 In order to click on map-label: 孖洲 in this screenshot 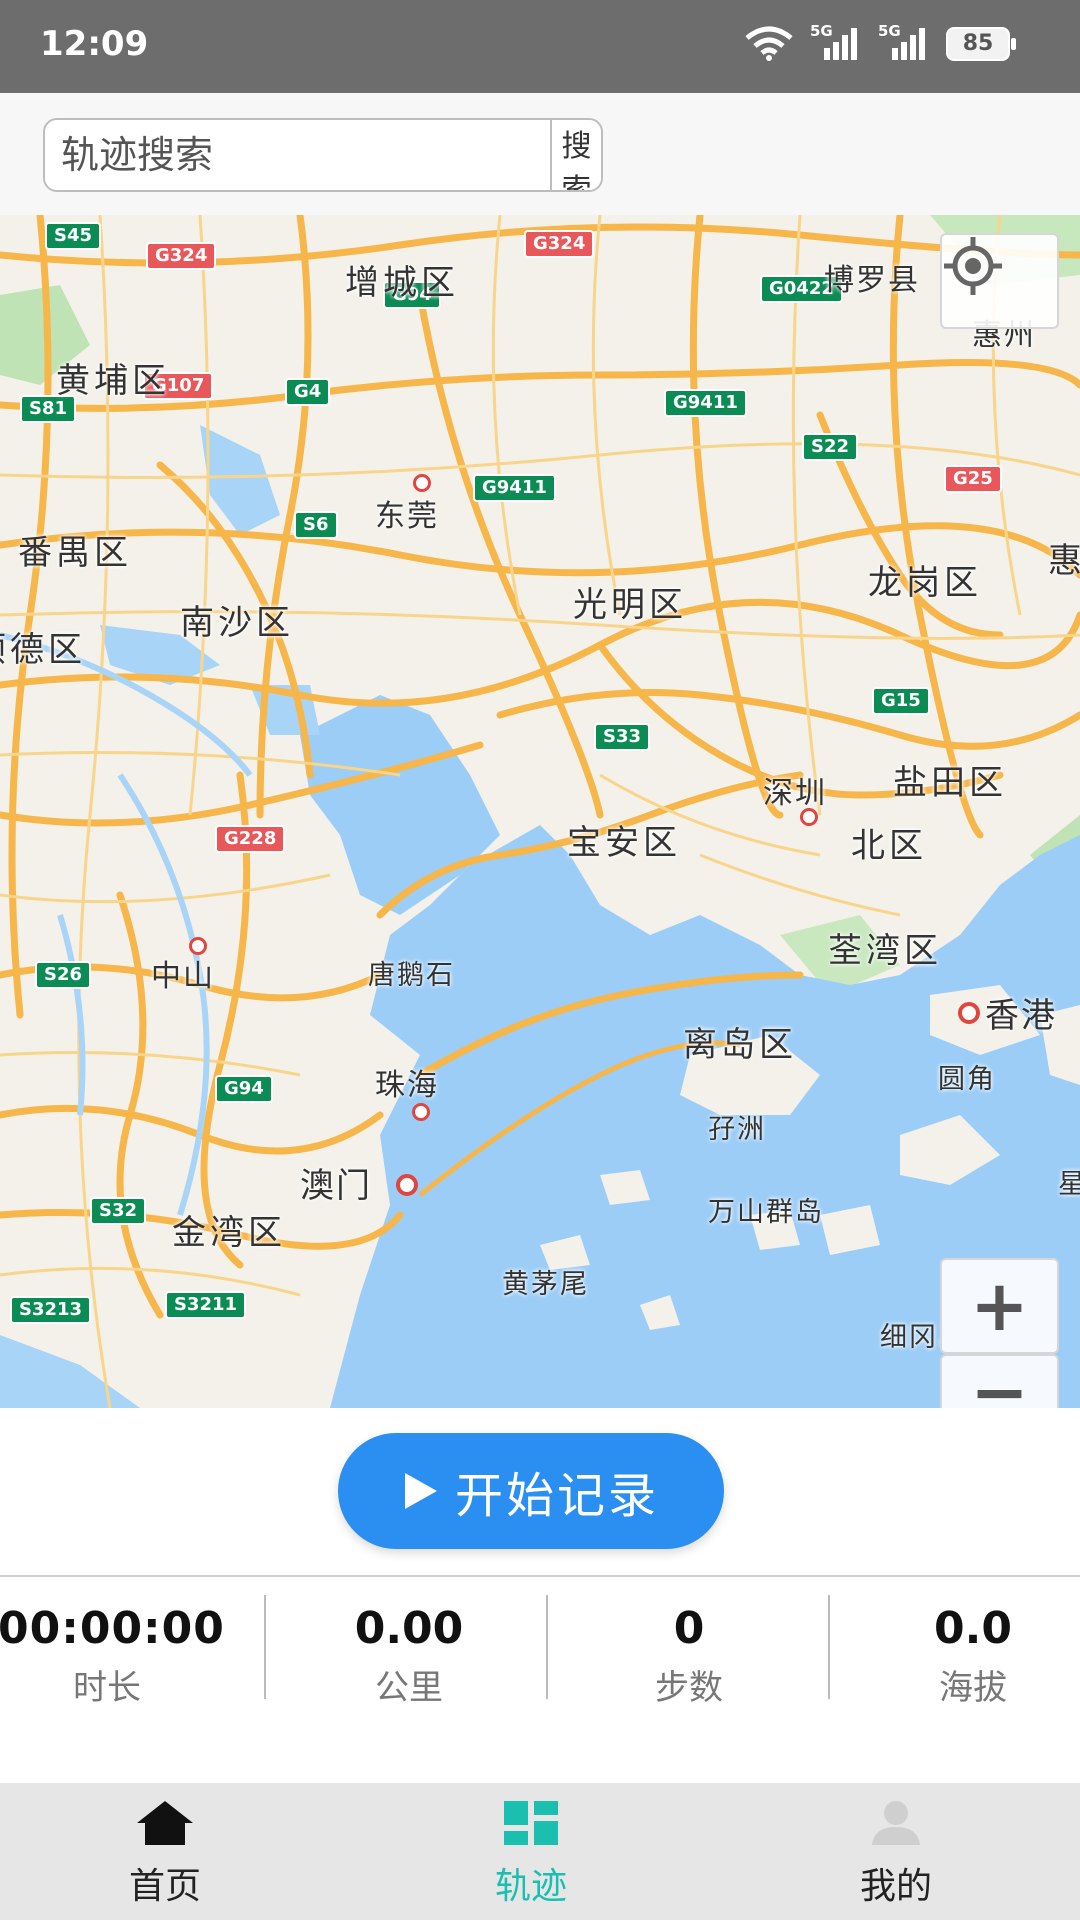, I will do `click(737, 1129)`.